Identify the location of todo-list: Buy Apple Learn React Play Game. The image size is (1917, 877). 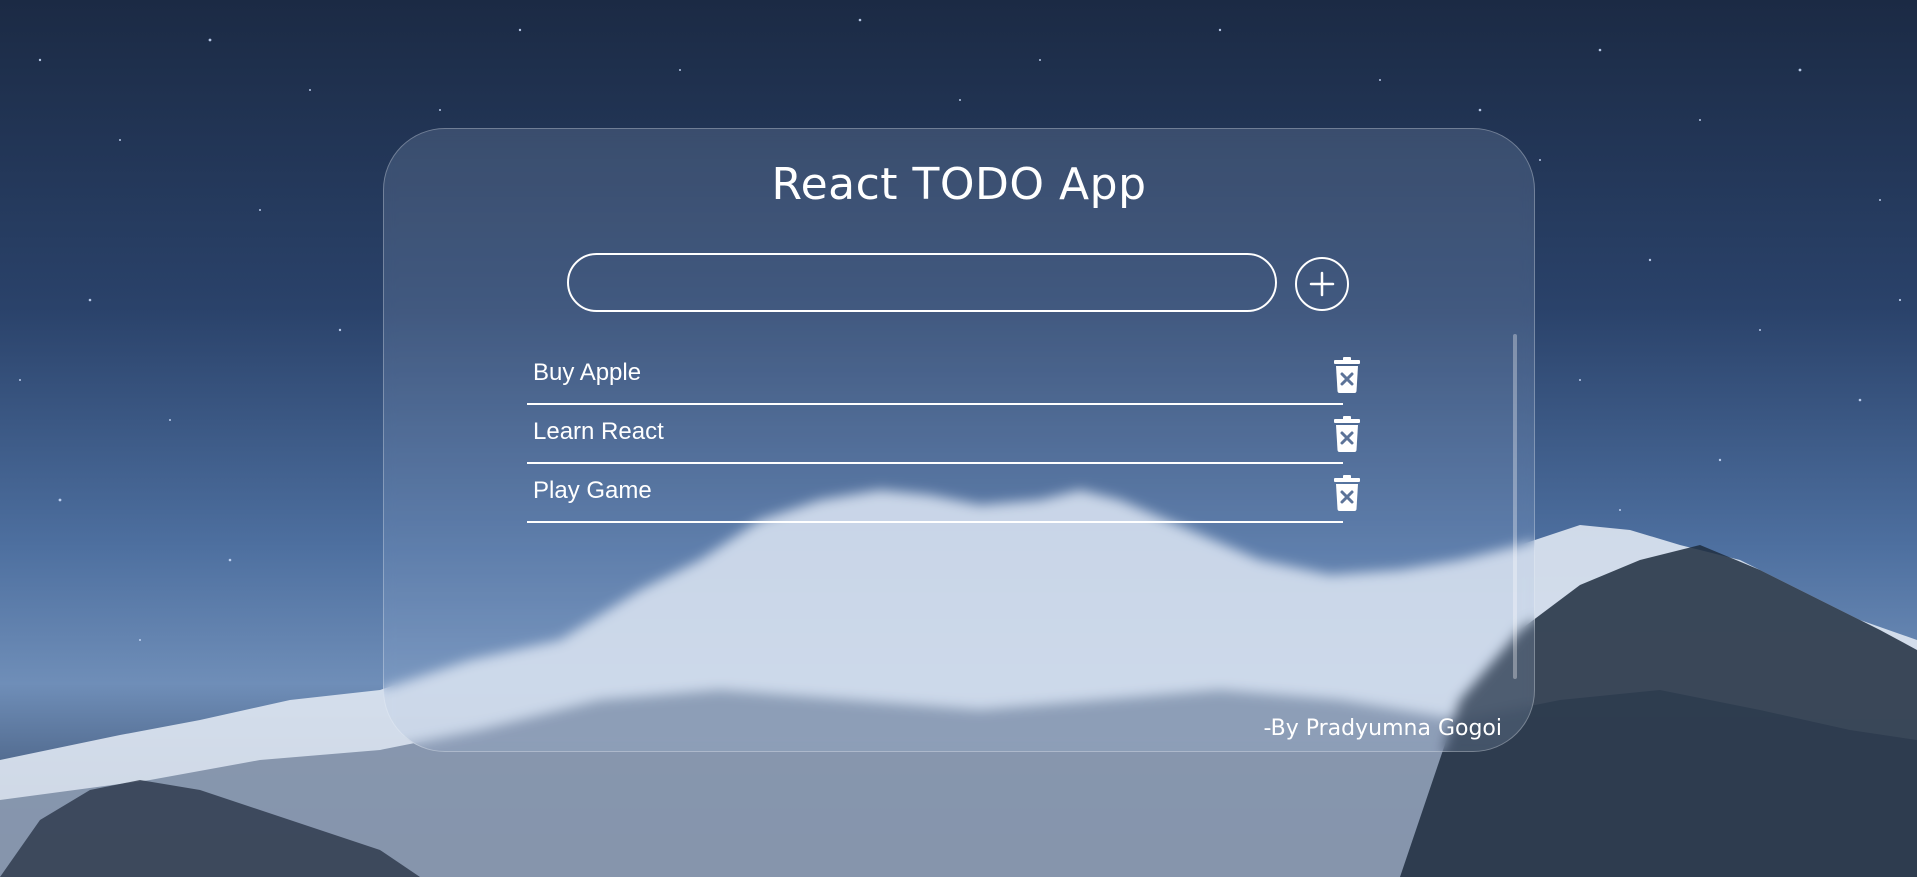
(943, 435).